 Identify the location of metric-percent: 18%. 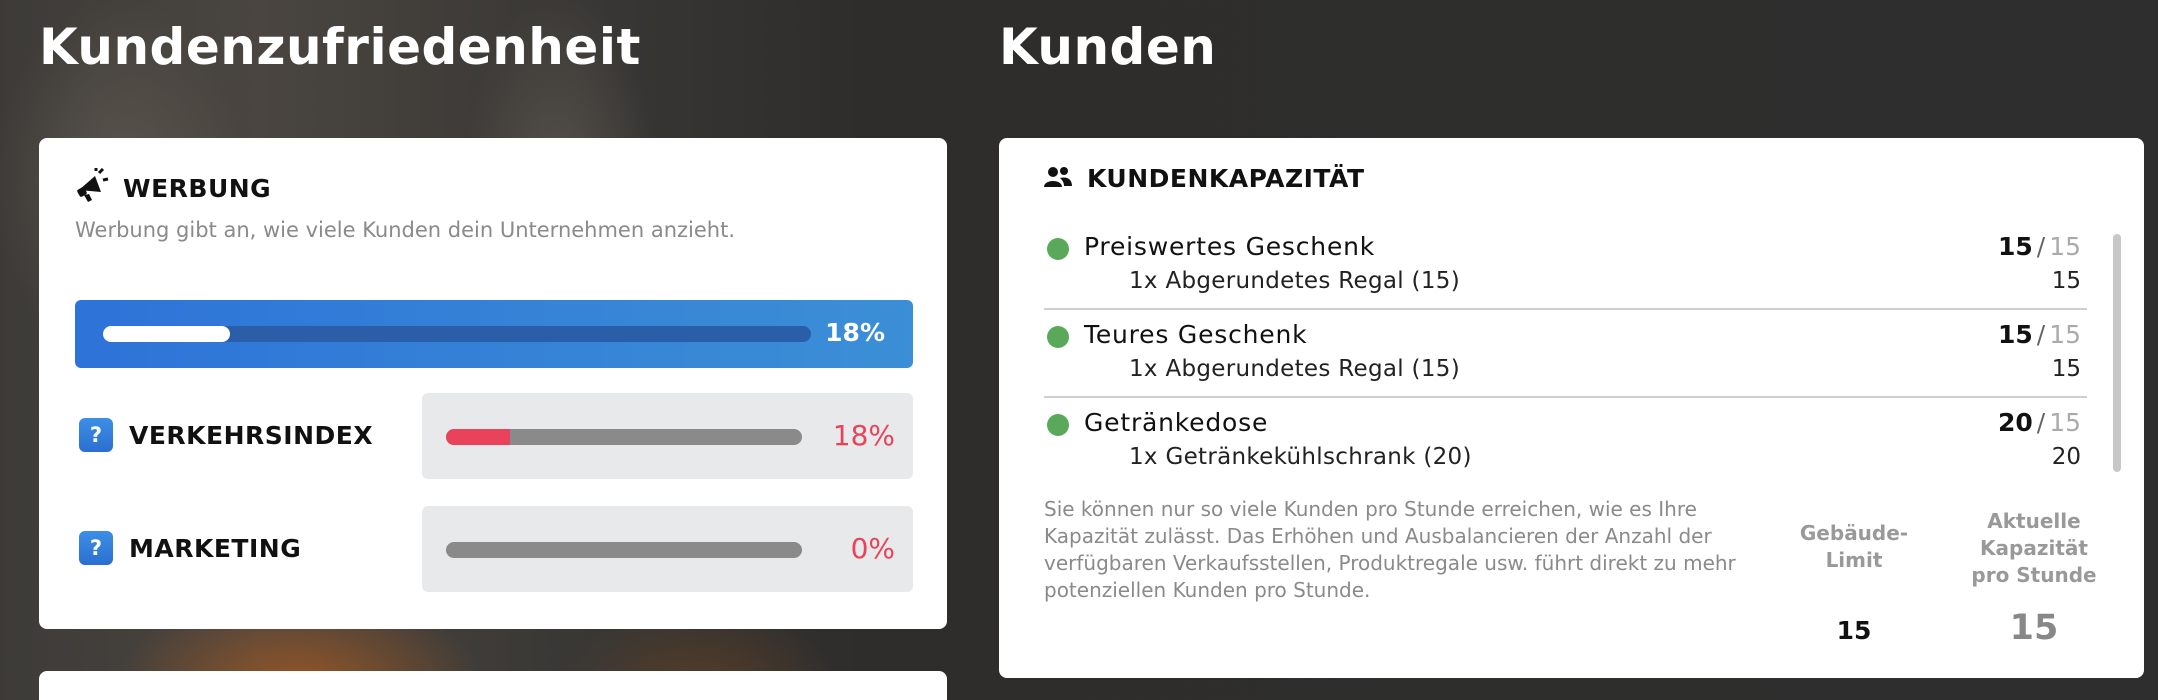
(863, 435).